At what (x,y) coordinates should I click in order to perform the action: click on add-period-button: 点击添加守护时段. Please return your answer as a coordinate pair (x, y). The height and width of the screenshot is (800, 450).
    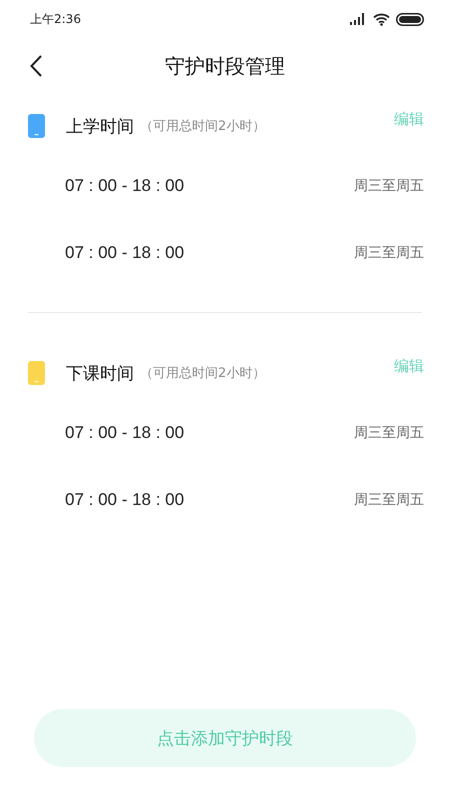
    Looking at the image, I should click on (225, 738).